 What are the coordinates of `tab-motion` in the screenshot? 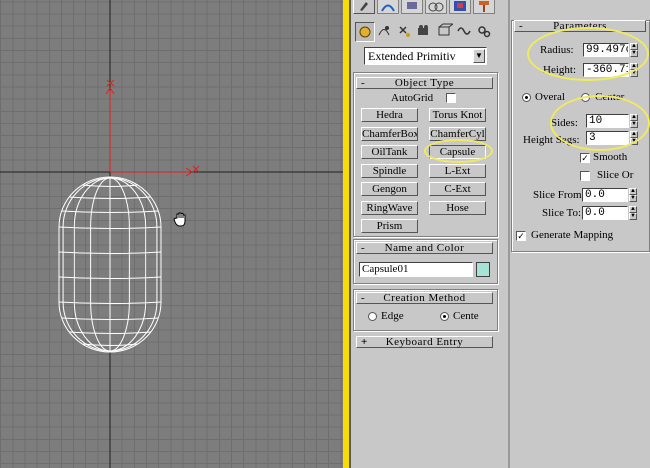 It's located at (436, 7).